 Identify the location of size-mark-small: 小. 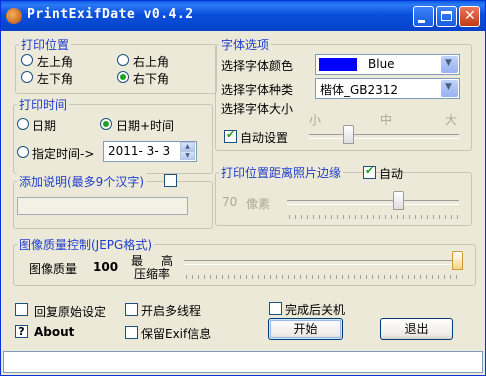
(315, 120).